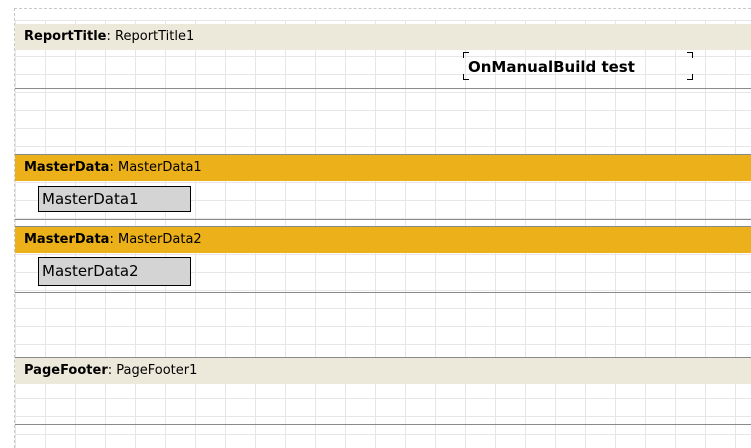 This screenshot has width=751, height=448. Describe the element at coordinates (690, 77) in the screenshot. I see `selection-corner-bottom-right` at that location.